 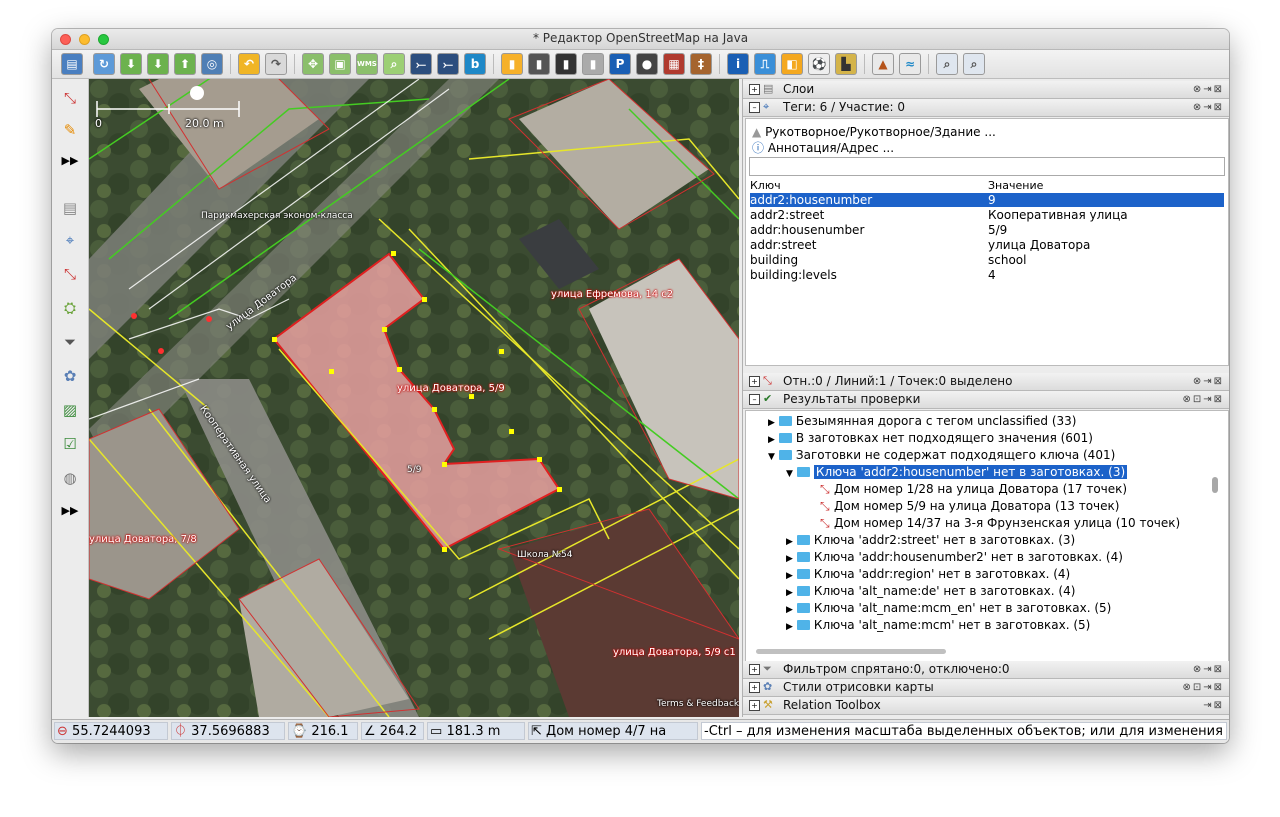 What do you see at coordinates (986, 90) in the screenshot?
I see `layers-panel-header: + ▤ Слои ⊗⇥⊠` at bounding box center [986, 90].